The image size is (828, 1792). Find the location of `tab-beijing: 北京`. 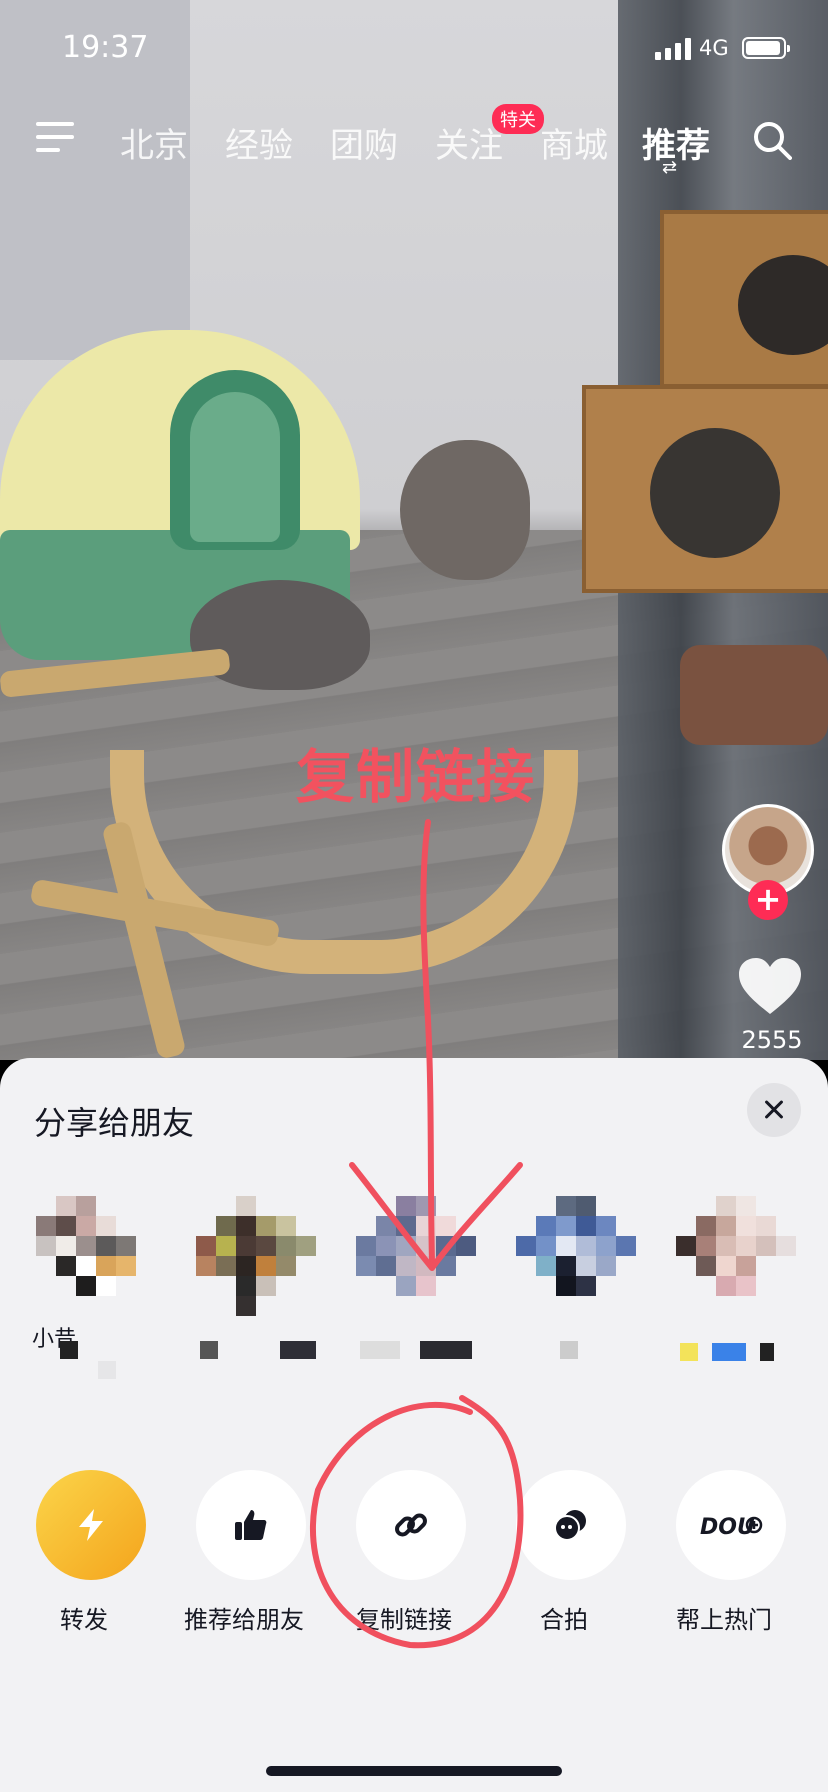

tab-beijing: 北京 is located at coordinates (154, 142).